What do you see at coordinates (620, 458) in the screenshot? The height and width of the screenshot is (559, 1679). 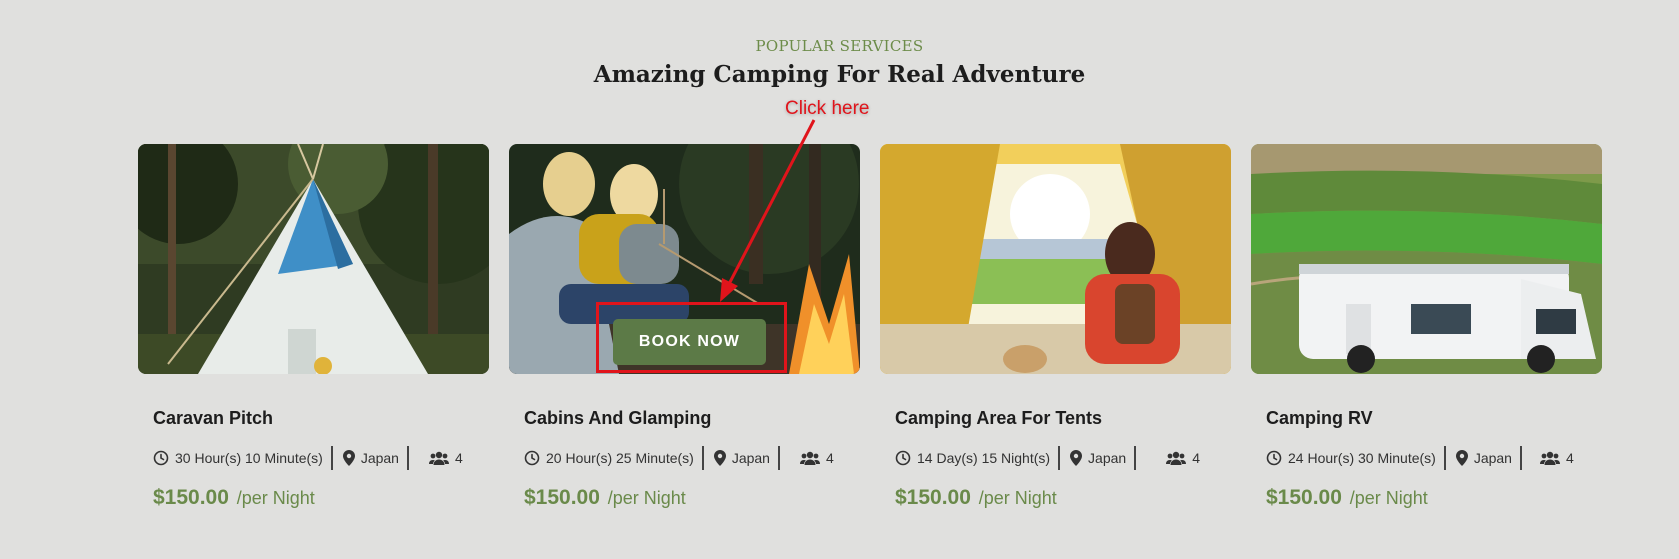 I see `duration-text: 20 Hour(s) 25 Minute(s)` at bounding box center [620, 458].